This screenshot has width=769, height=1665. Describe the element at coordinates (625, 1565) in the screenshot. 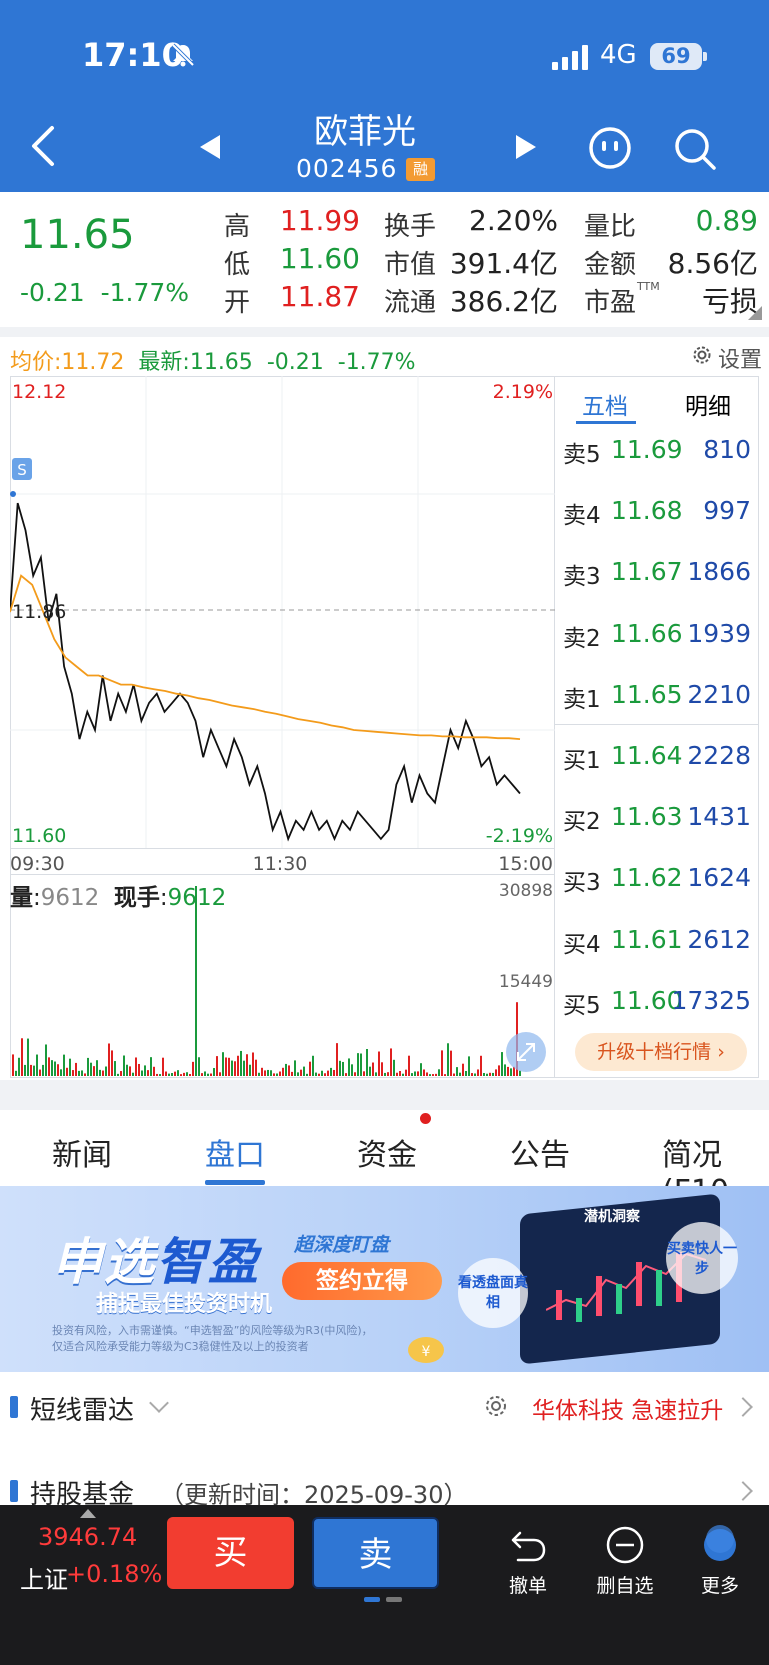

I see `remove-favorite-button: 删自选` at that location.